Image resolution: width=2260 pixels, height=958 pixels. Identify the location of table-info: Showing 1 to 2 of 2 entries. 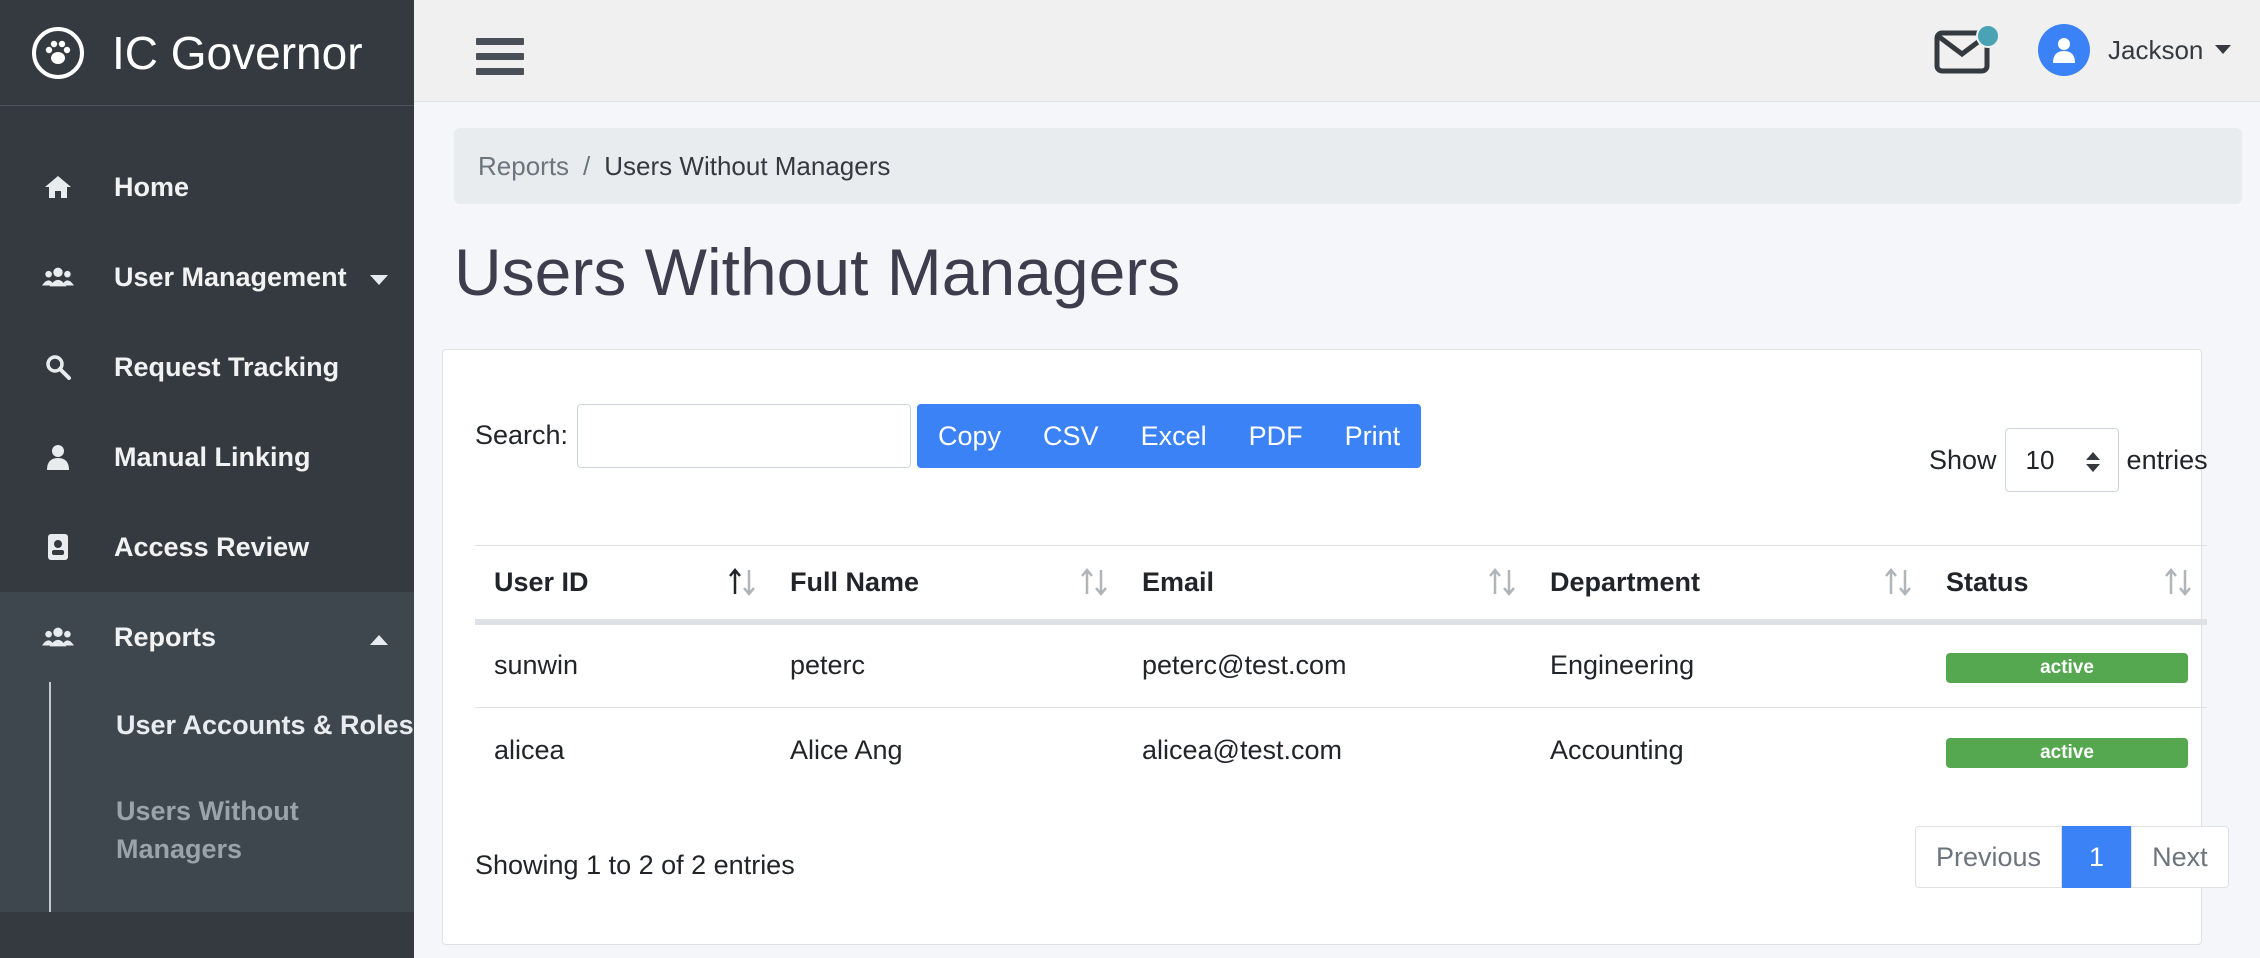
(635, 865).